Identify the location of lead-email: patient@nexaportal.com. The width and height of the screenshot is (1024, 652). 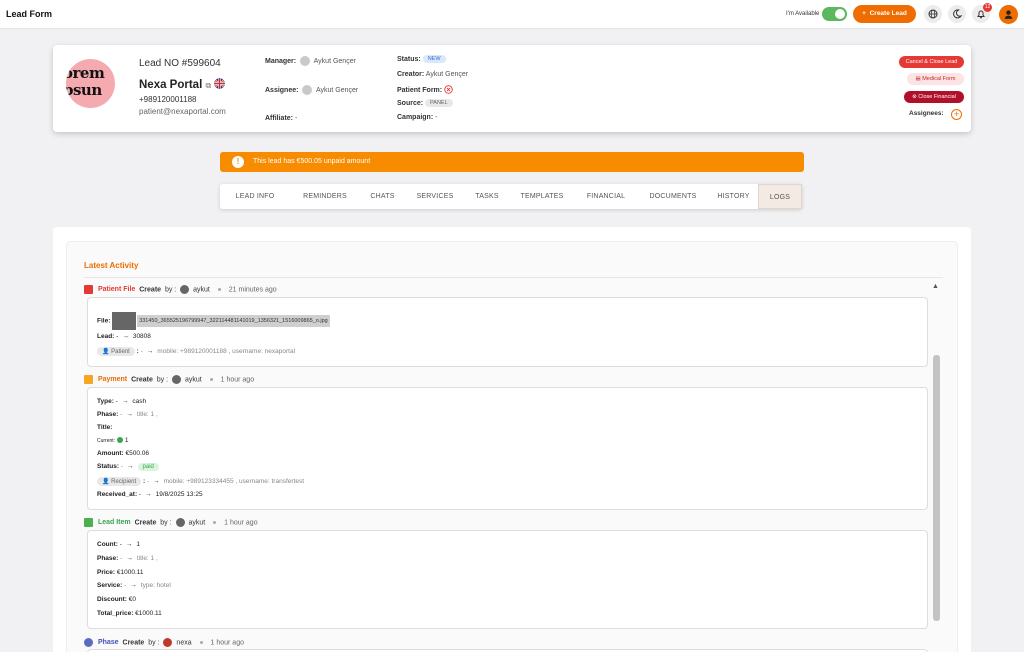
(182, 111).